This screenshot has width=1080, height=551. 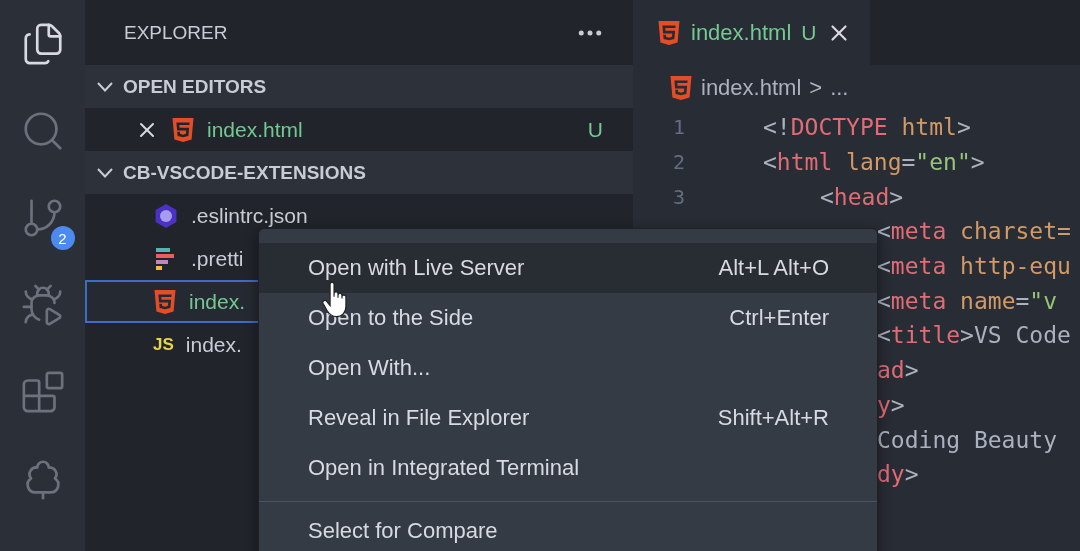 I want to click on code-line: dy>, so click(x=898, y=474).